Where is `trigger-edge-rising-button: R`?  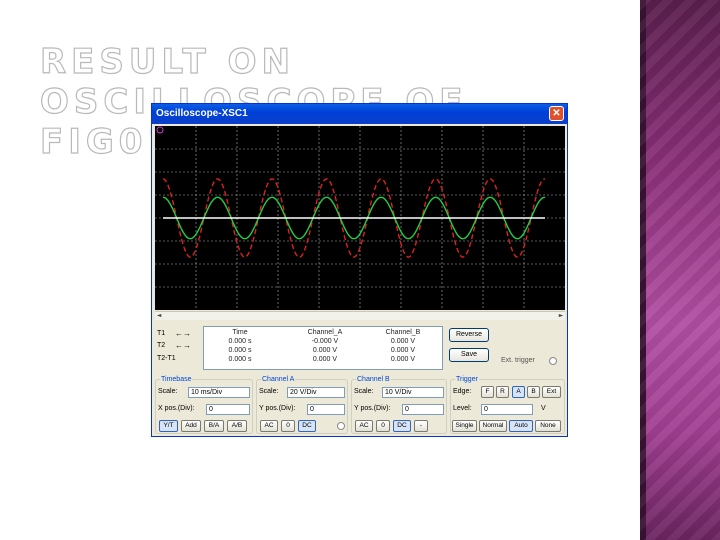
trigger-edge-rising-button: R is located at coordinates (502, 392).